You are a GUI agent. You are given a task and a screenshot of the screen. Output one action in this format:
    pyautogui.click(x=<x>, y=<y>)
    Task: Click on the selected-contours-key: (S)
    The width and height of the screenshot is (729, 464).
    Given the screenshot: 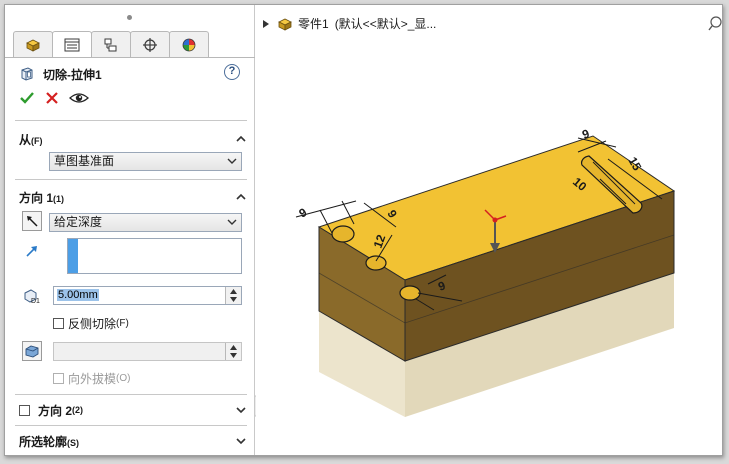 What is the action you would take?
    pyautogui.click(x=73, y=442)
    